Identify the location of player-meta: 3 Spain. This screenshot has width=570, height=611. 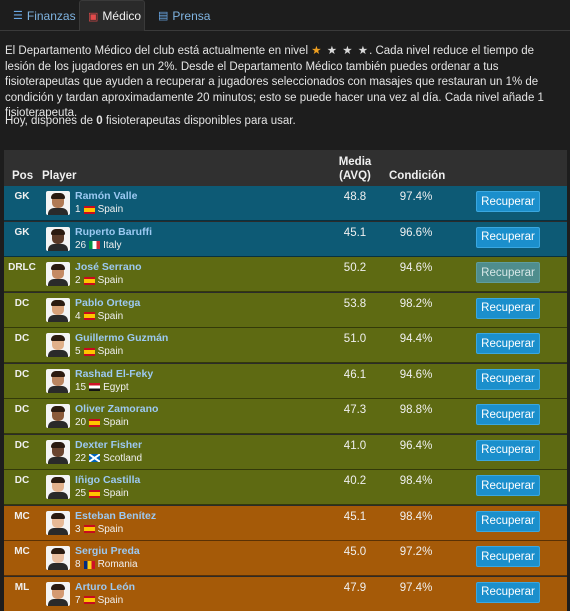
(99, 529).